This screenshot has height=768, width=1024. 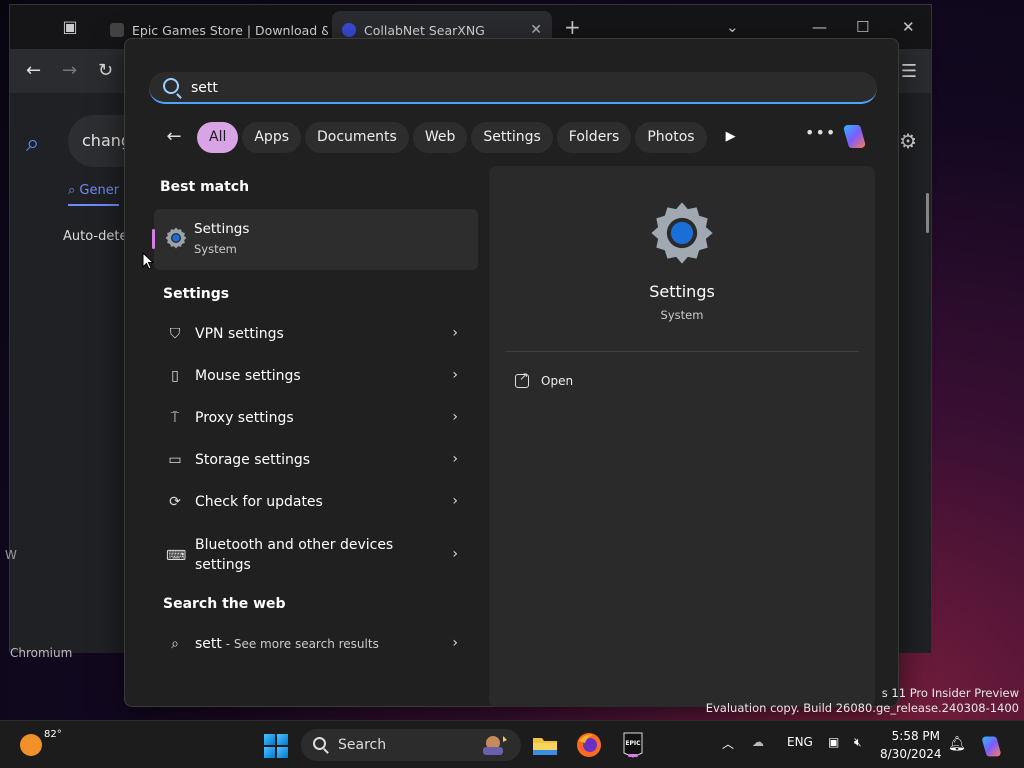 What do you see at coordinates (671, 137) in the screenshot?
I see `filter-photos: Photos` at bounding box center [671, 137].